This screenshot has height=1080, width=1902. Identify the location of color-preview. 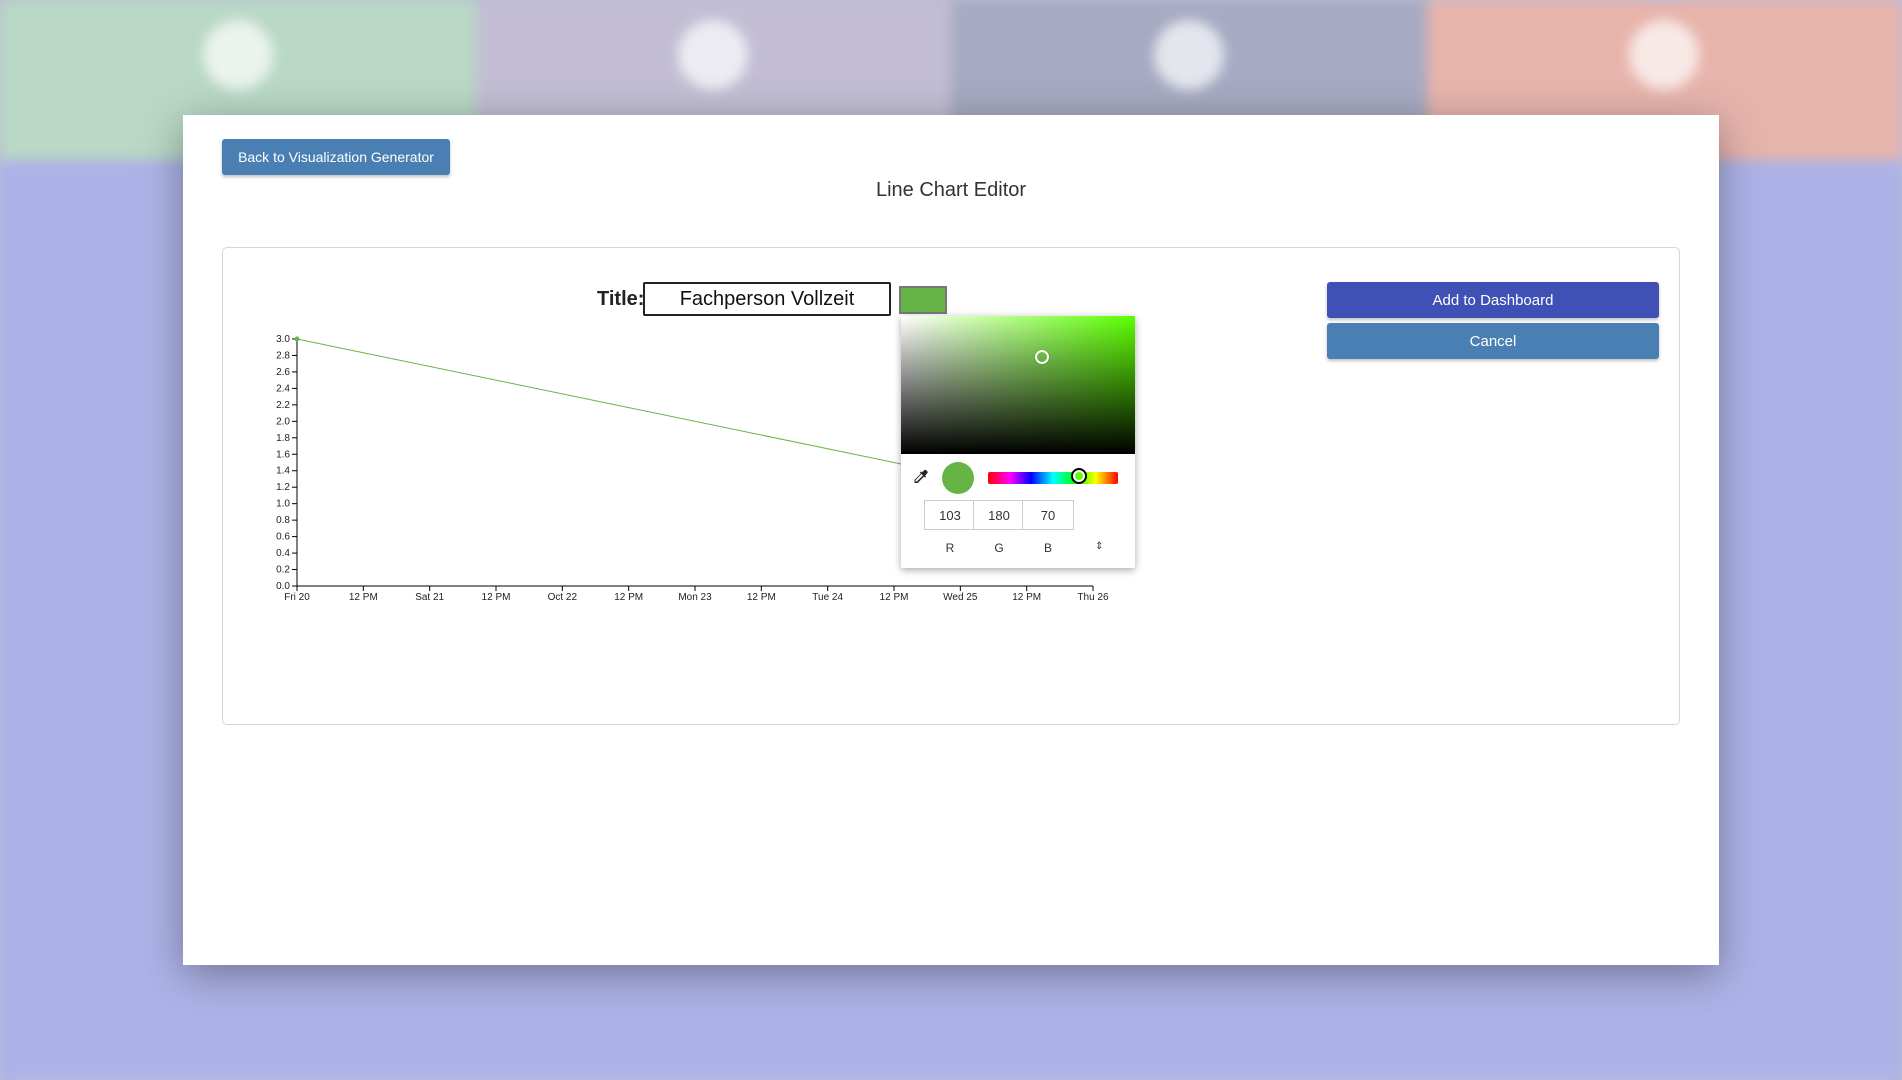
(958, 478).